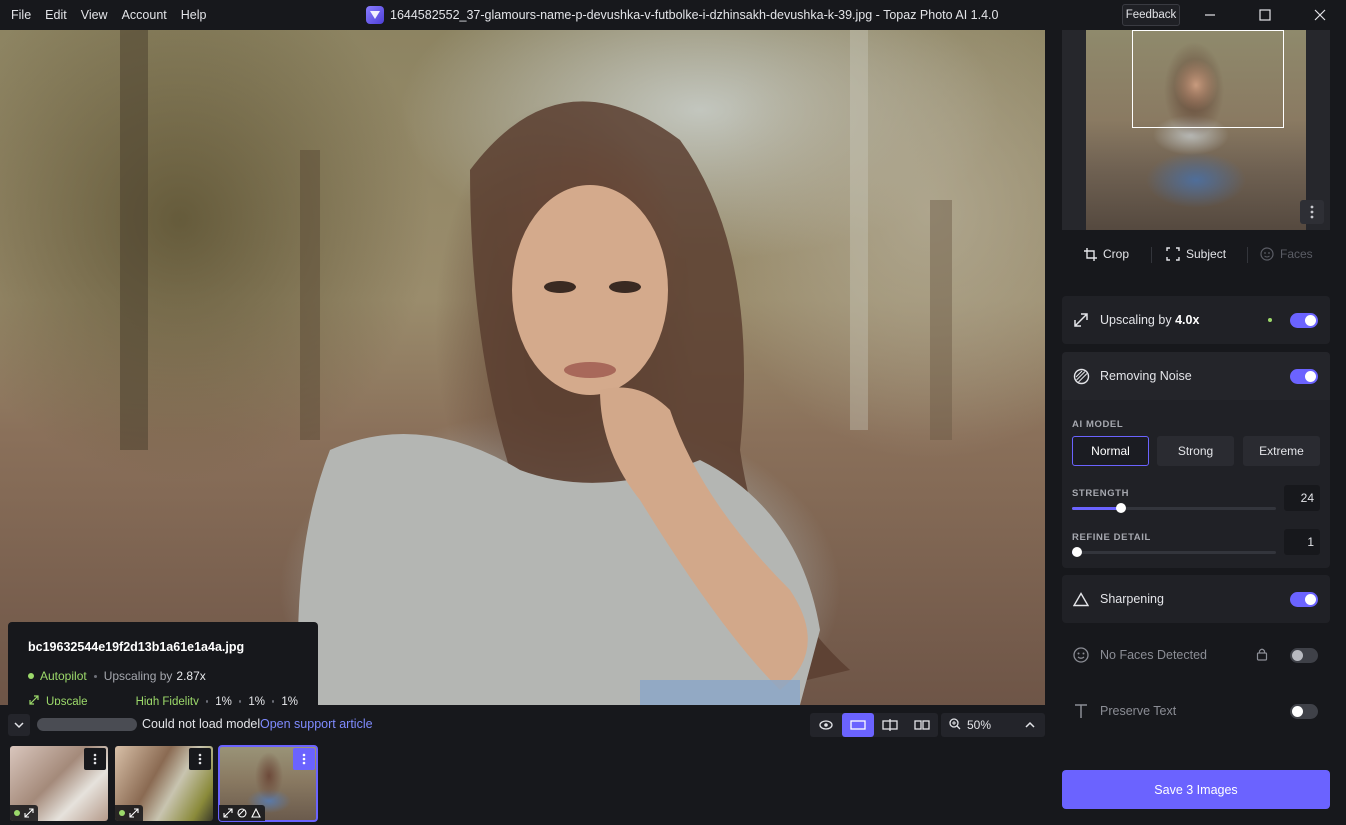 This screenshot has width=1346, height=825. I want to click on view-mode-group, so click(874, 725).